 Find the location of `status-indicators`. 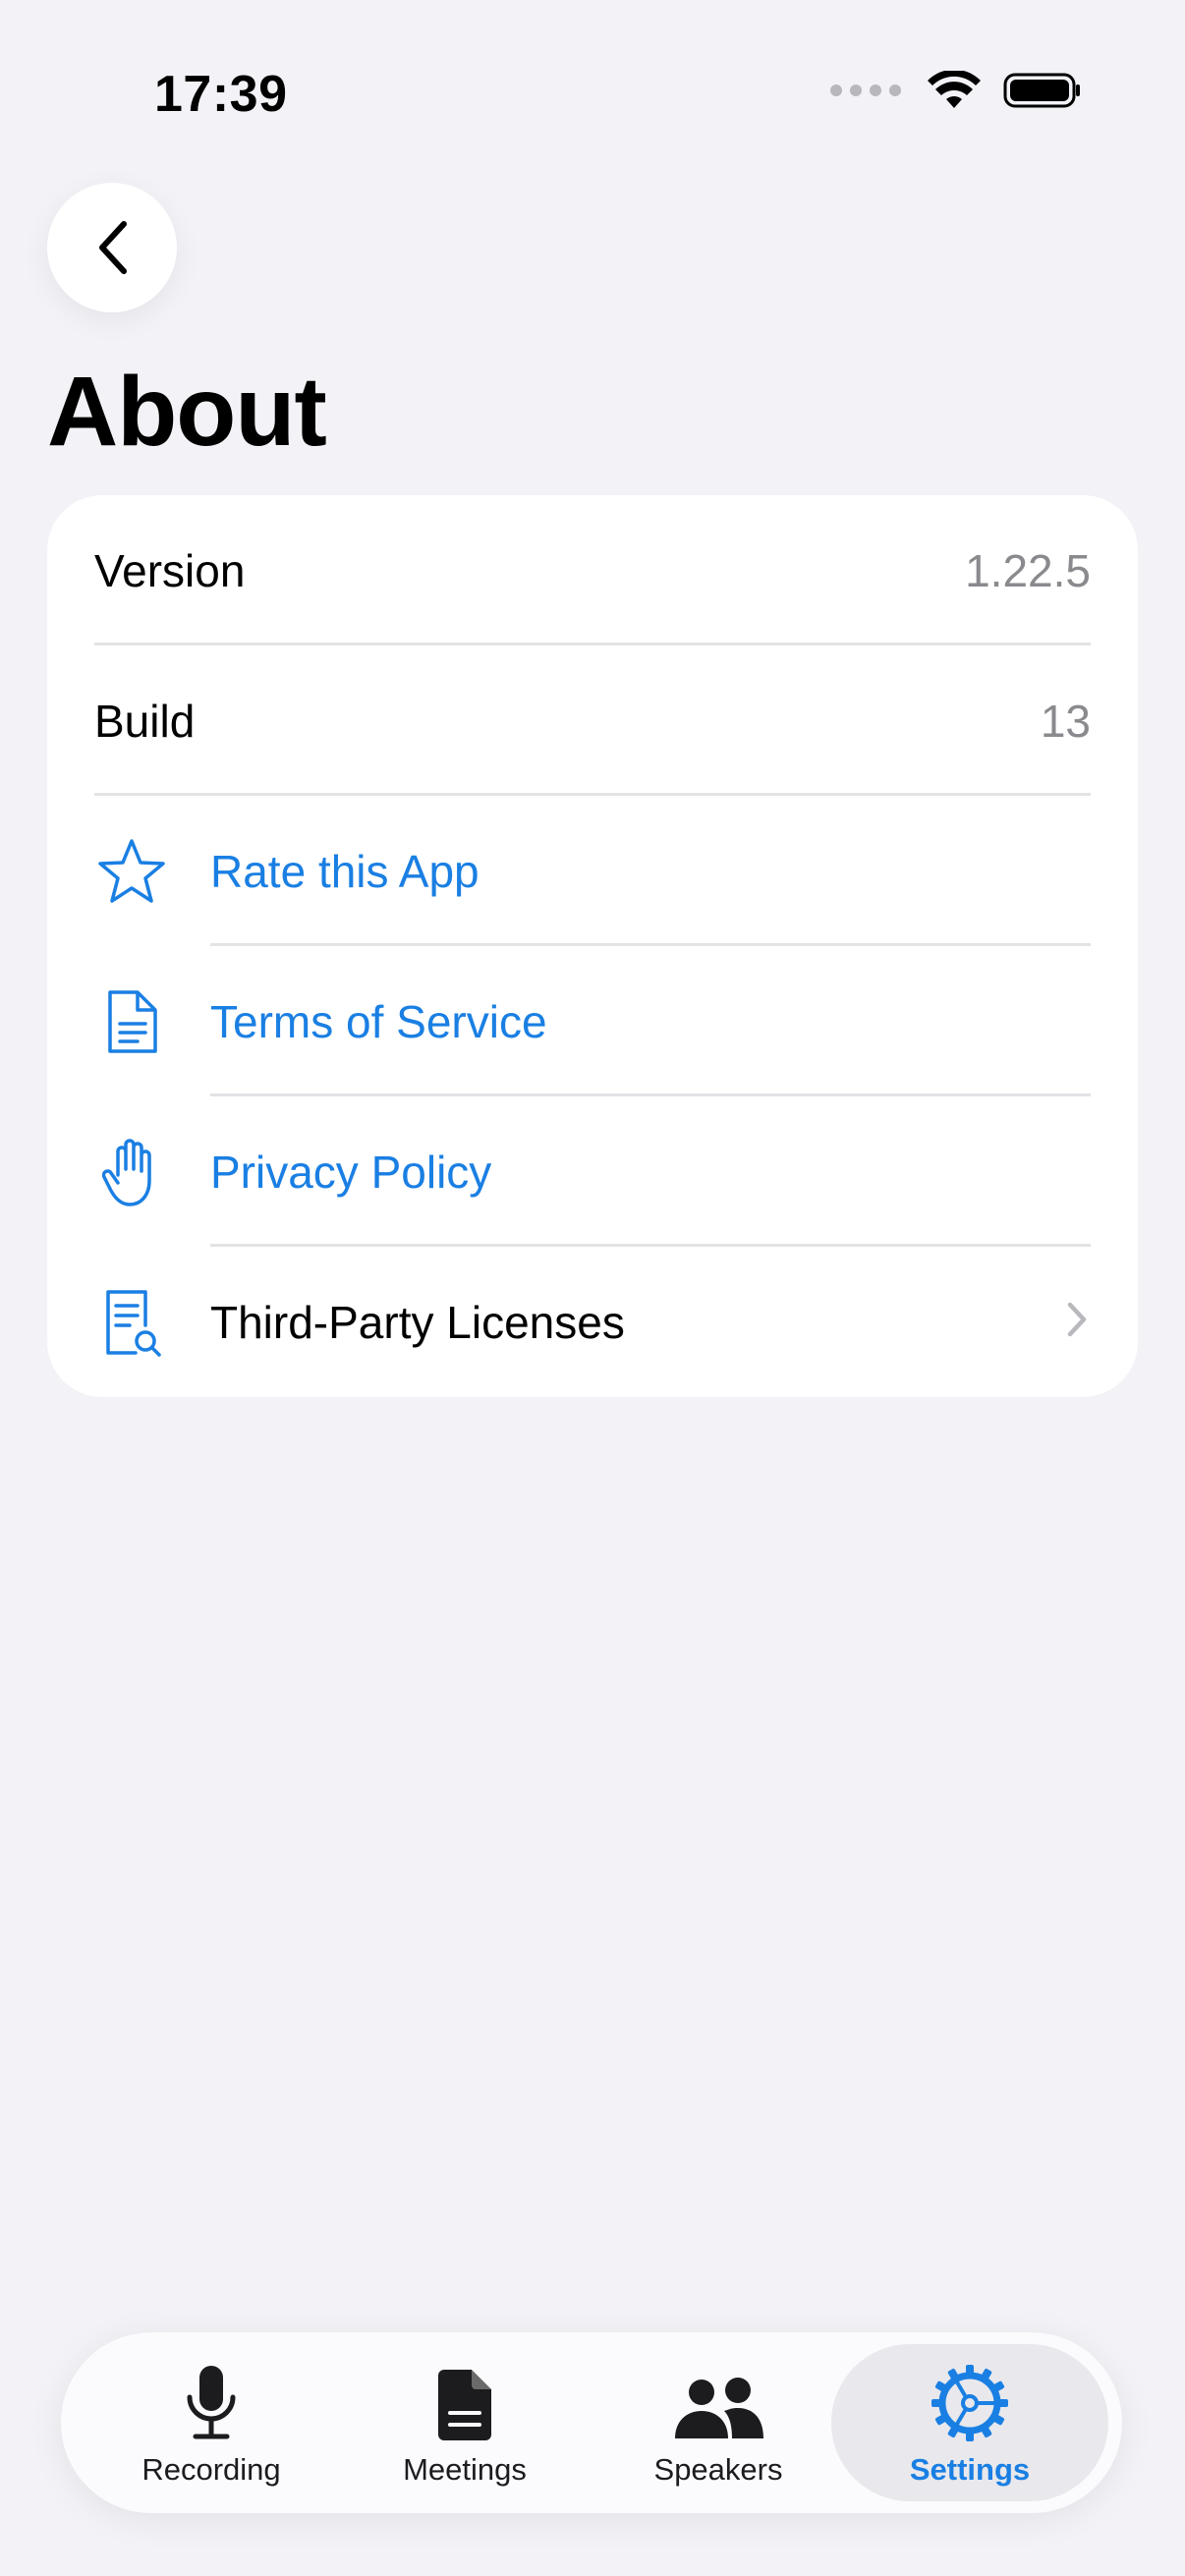

status-indicators is located at coordinates (956, 90).